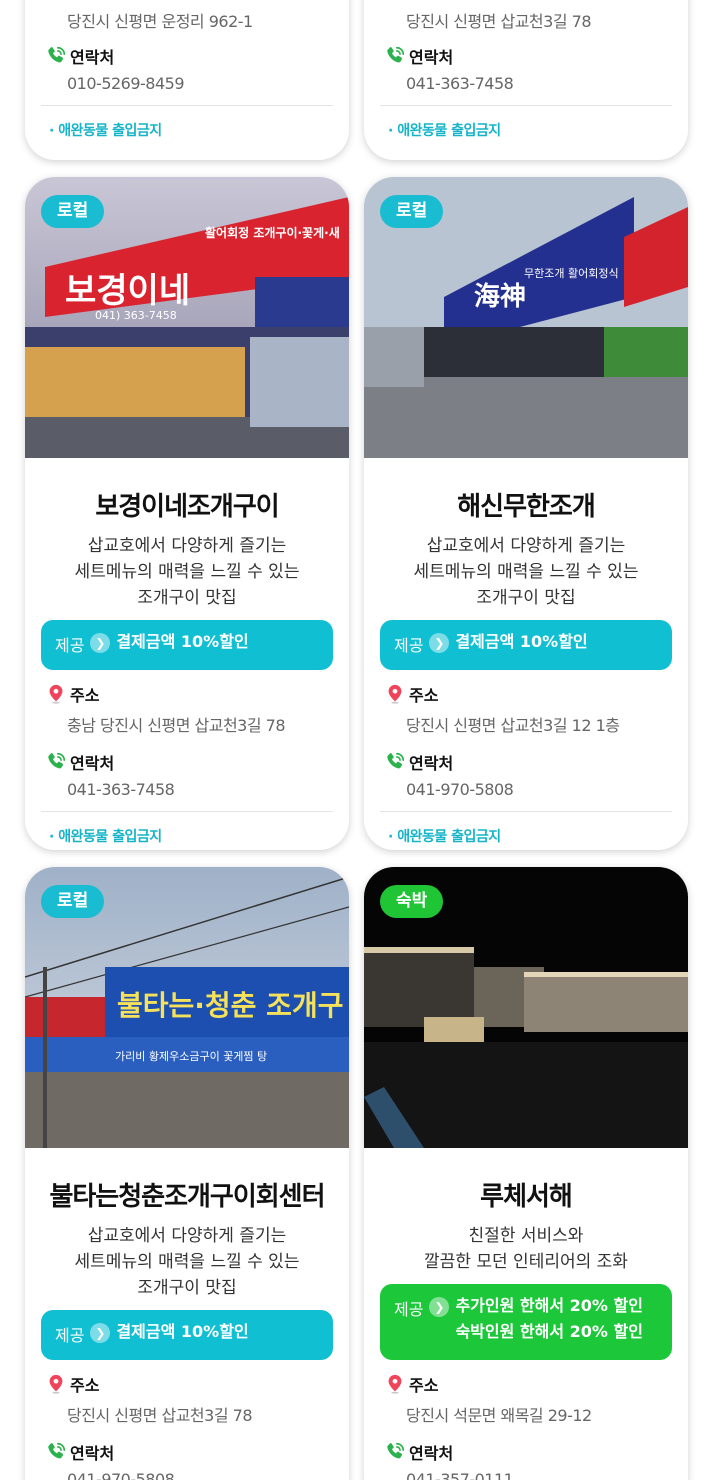  I want to click on sign-phone: 041) 363-7458, so click(136, 315).